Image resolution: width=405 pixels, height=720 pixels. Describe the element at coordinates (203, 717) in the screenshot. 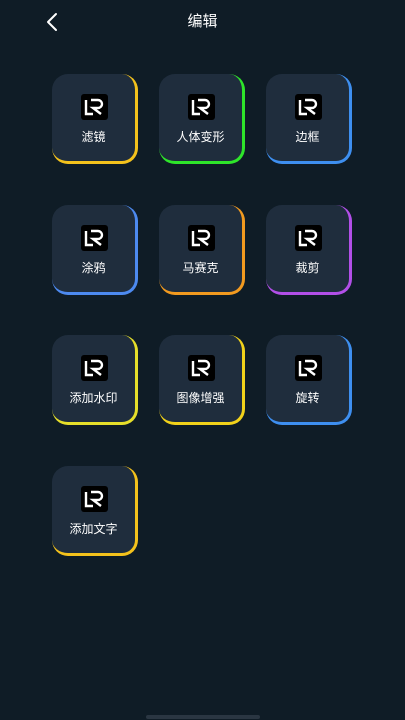

I see `home-indicator` at that location.